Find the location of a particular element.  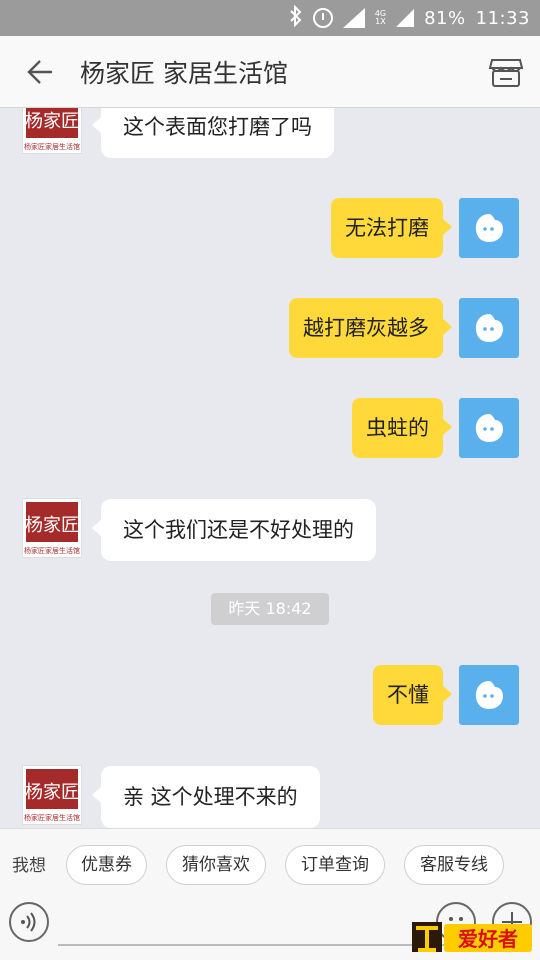

battery-percent: 81% is located at coordinates (445, 18).